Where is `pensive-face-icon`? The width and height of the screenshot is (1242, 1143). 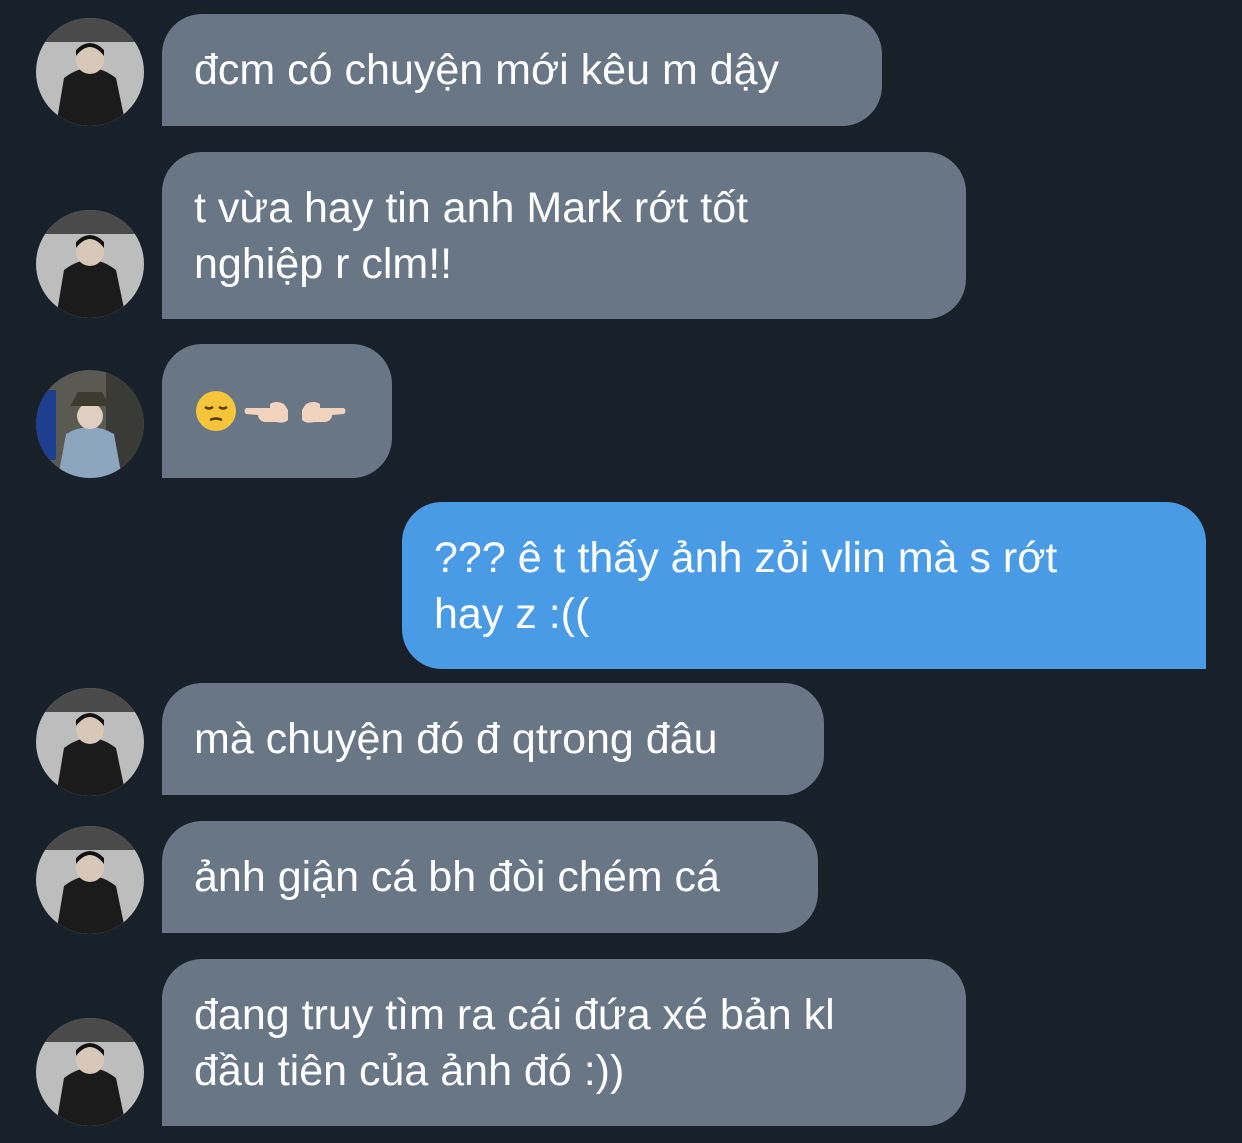
pensive-face-icon is located at coordinates (216, 411).